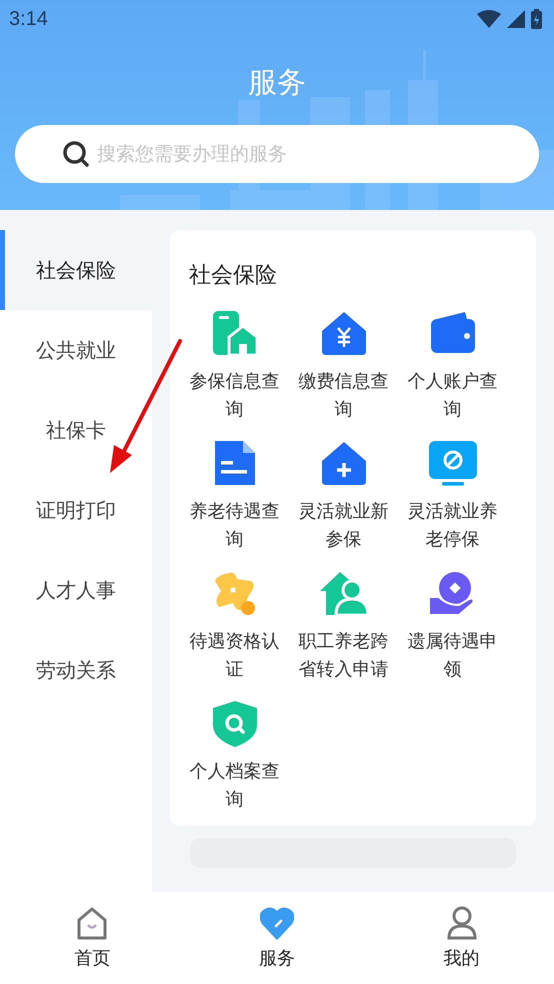 The image size is (554, 984). What do you see at coordinates (452, 656) in the screenshot?
I see `service-label: 遗属待遇申领` at bounding box center [452, 656].